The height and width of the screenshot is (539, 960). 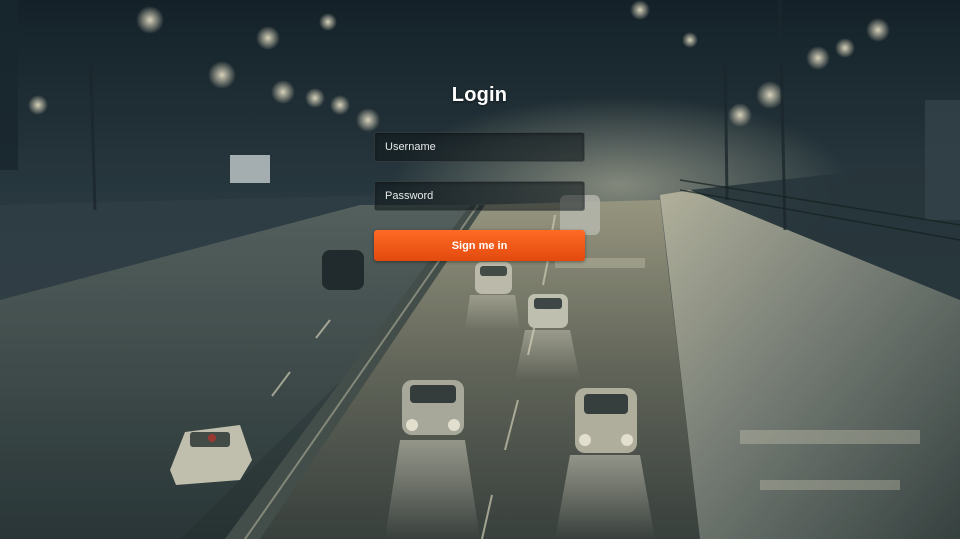 What do you see at coordinates (479, 196) in the screenshot?
I see `password-input` at bounding box center [479, 196].